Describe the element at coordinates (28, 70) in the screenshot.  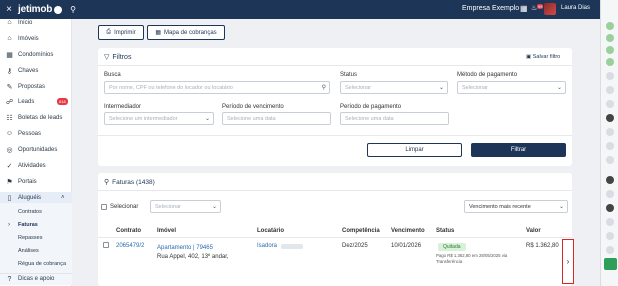
I see `sidebar-item-label: Chaves` at that location.